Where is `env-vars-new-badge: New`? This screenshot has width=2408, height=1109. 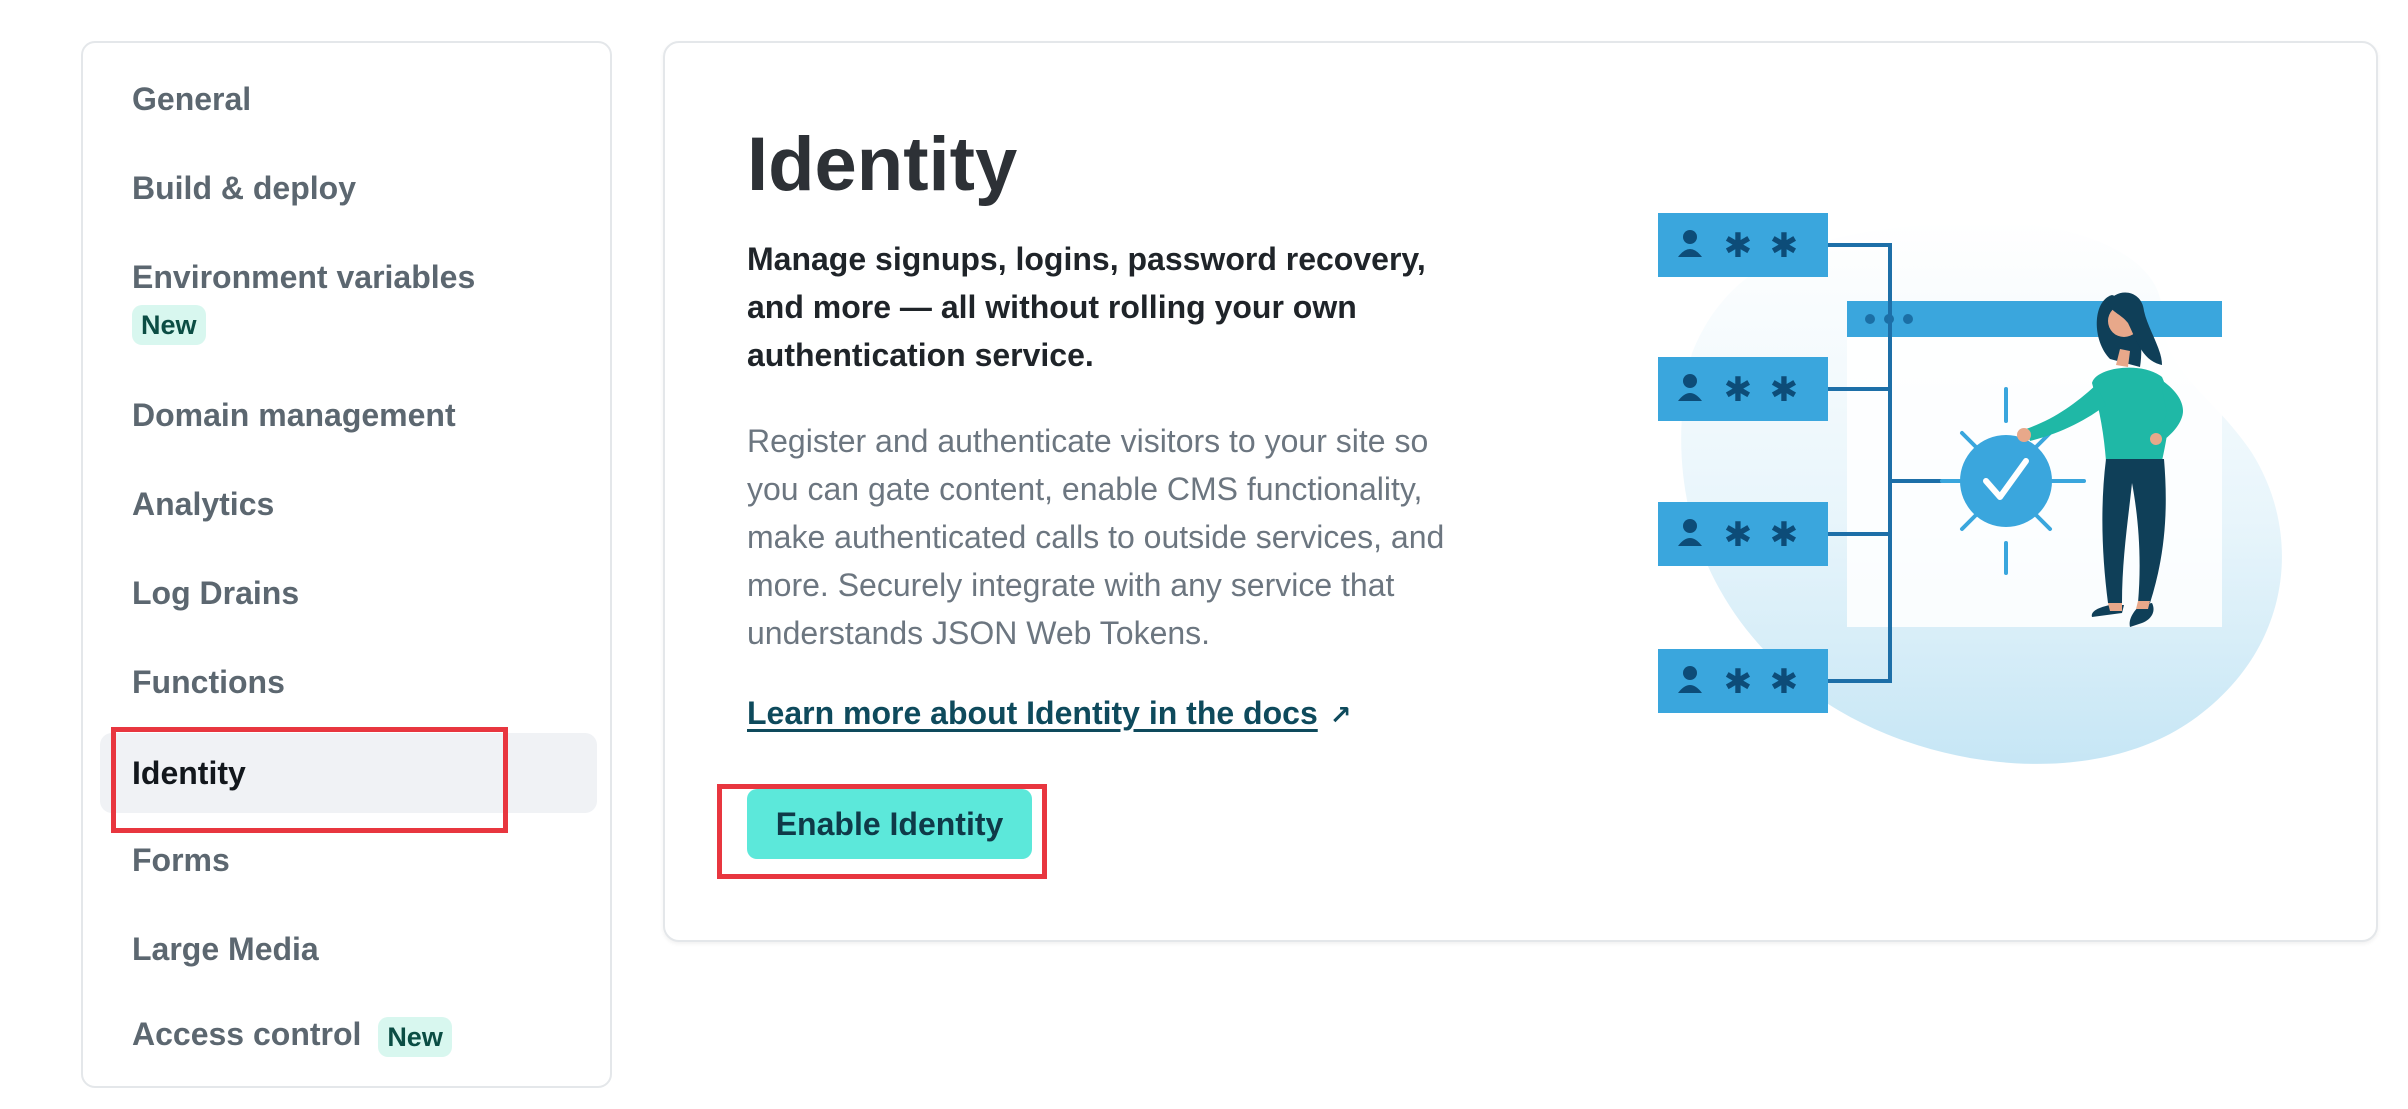 env-vars-new-badge: New is located at coordinates (169, 325).